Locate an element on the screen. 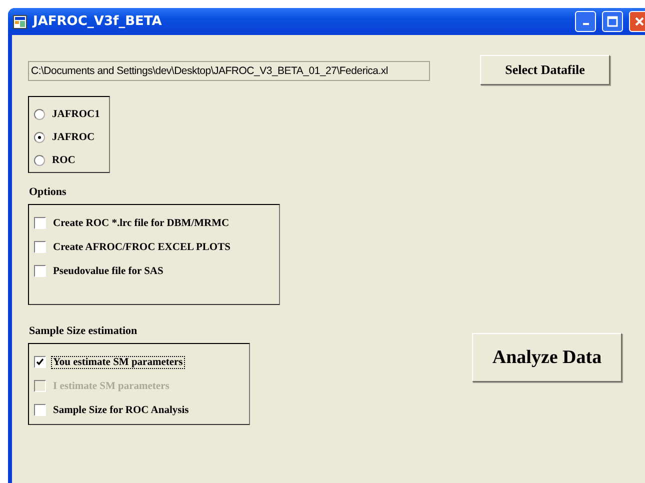  checkbox-label: You estimate SM parameters is located at coordinates (118, 362).